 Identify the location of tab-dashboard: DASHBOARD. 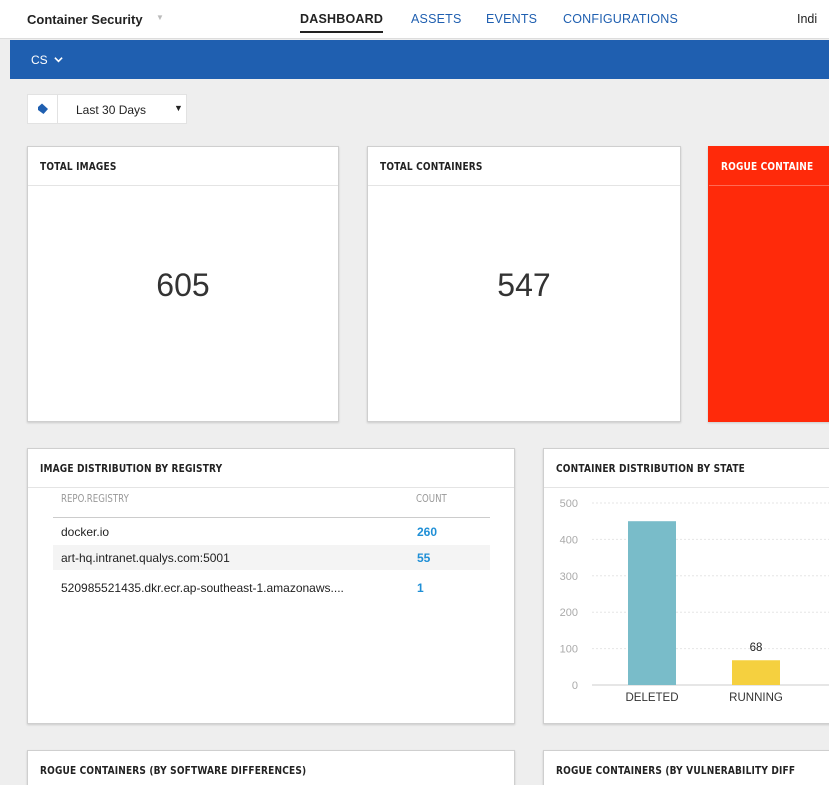
(342, 22).